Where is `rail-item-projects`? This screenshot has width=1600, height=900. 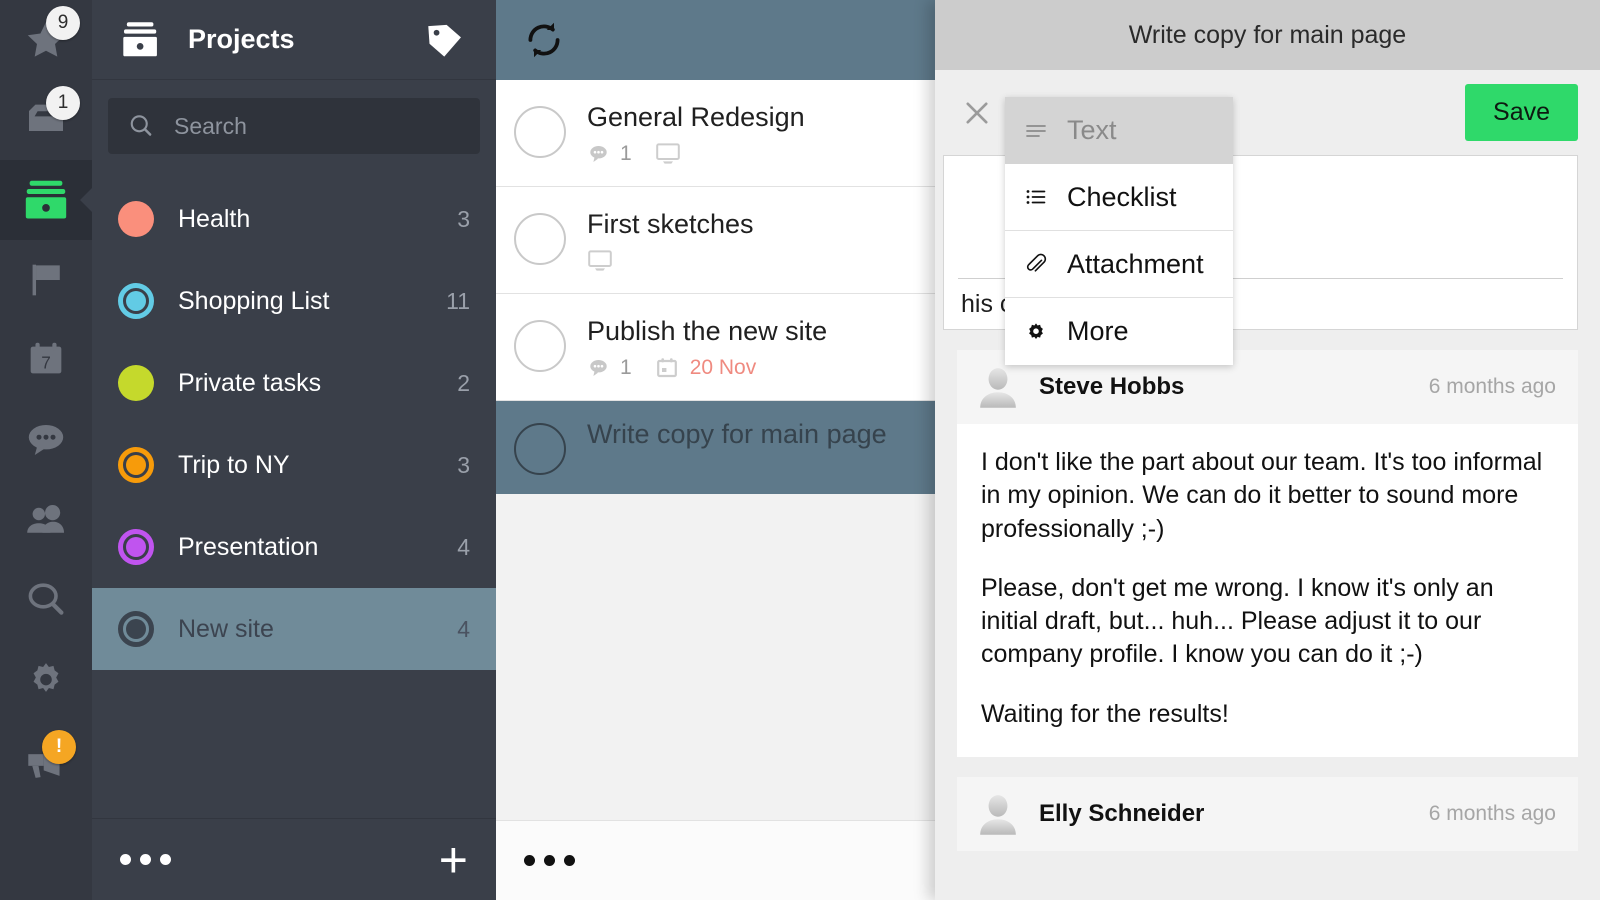 rail-item-projects is located at coordinates (46, 200).